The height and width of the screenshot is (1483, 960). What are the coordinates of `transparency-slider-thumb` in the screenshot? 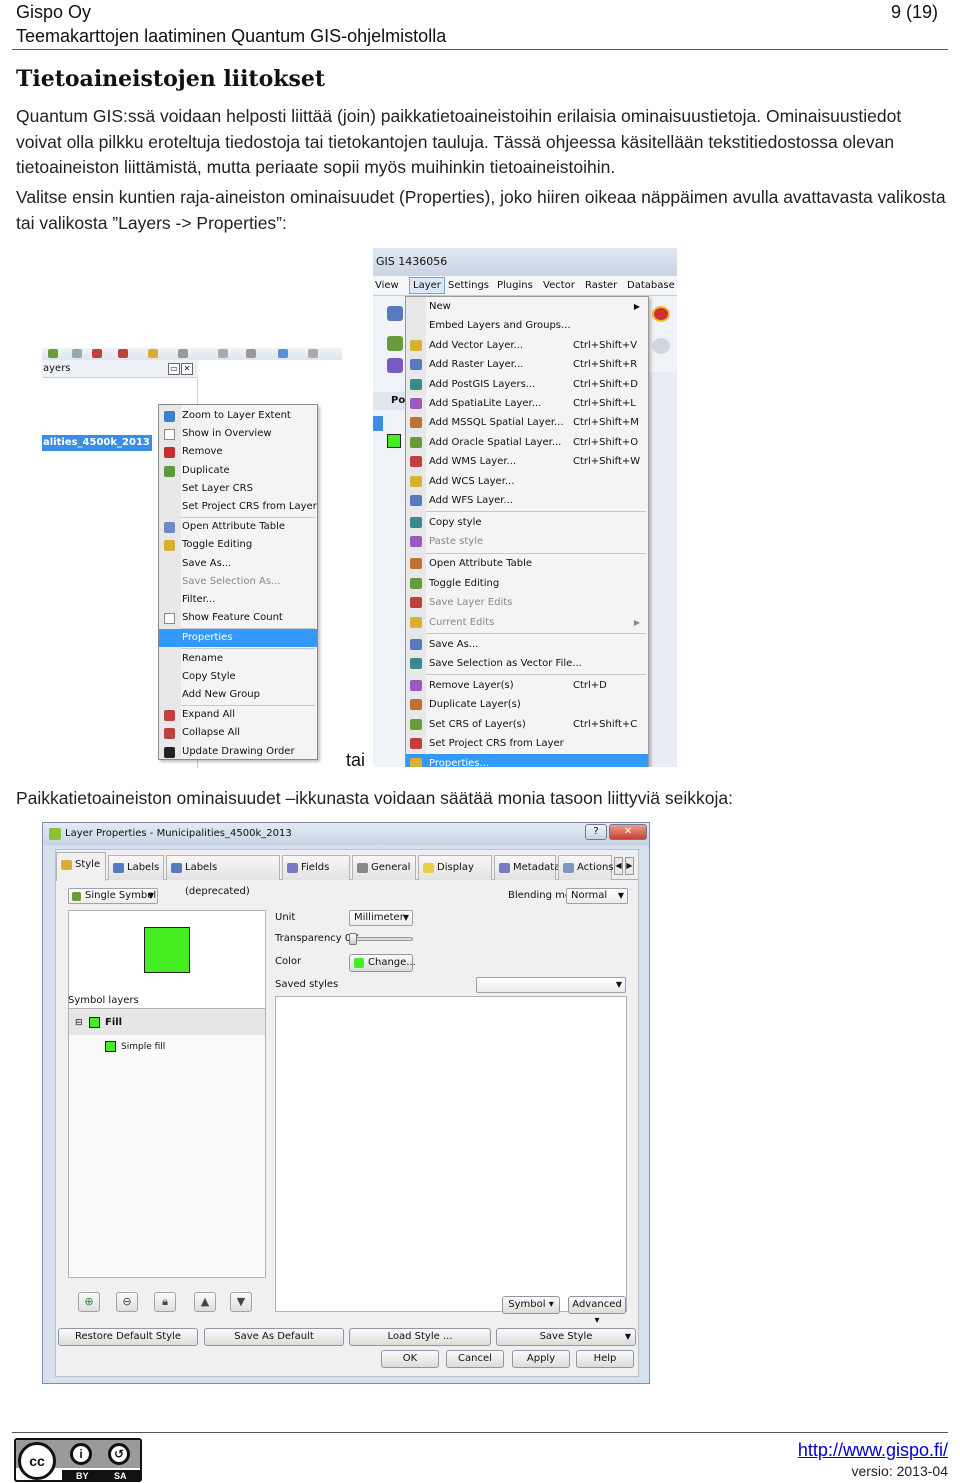 It's located at (353, 939).